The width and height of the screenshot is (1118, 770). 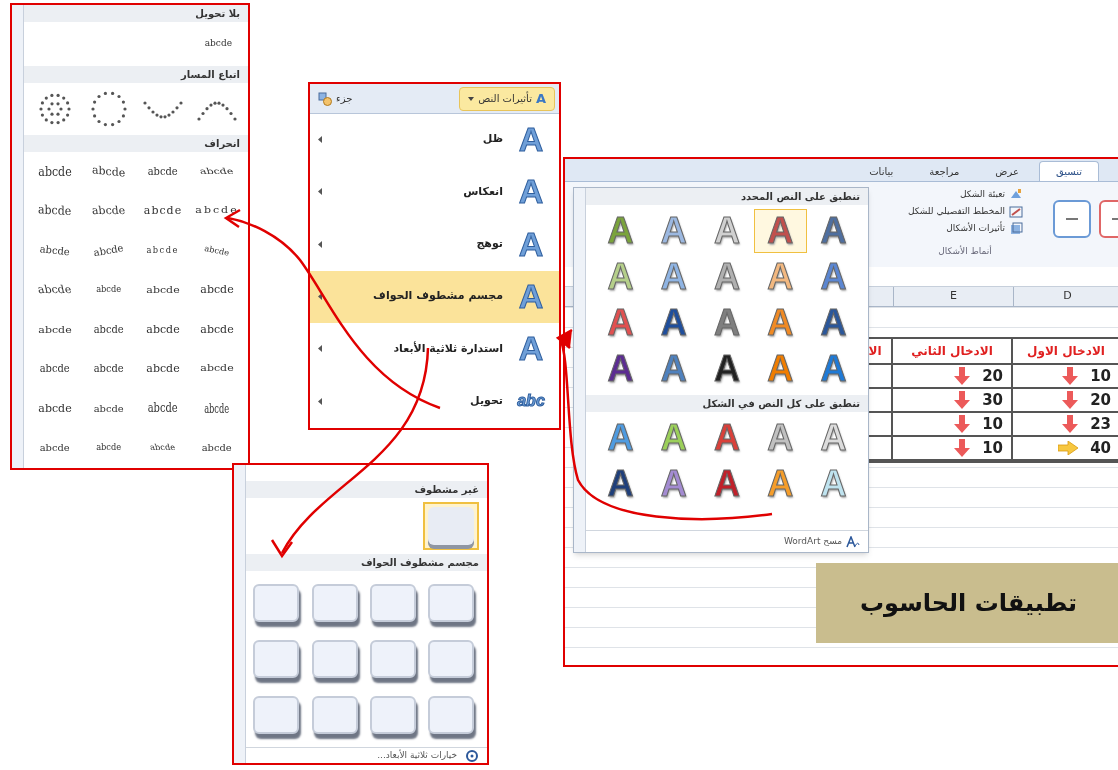 What do you see at coordinates (1100, 424) in the screenshot?
I see `table-cell-text: 23` at bounding box center [1100, 424].